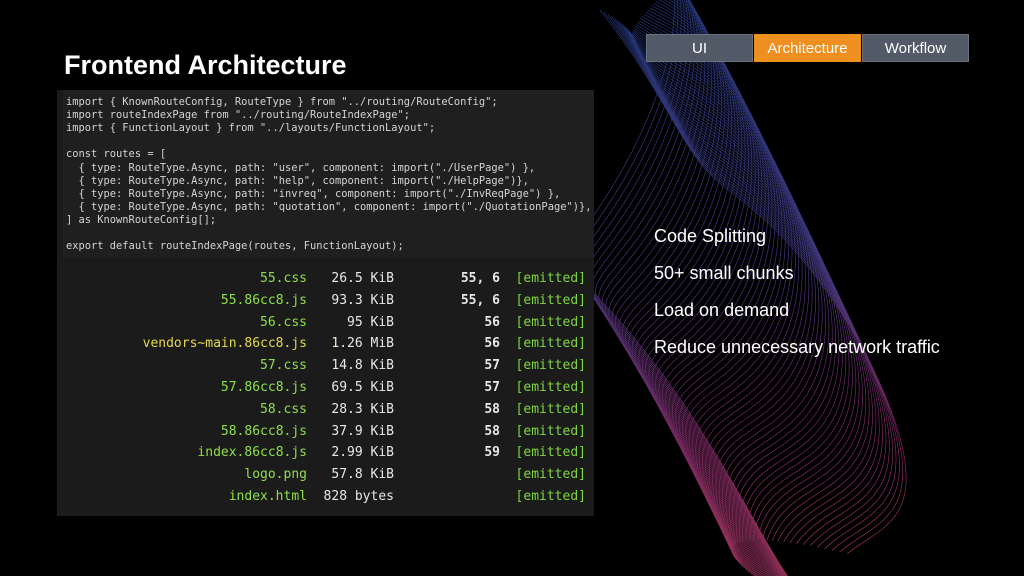 Image resolution: width=1024 pixels, height=576 pixels. What do you see at coordinates (362, 387) in the screenshot?
I see `asset-size: 69.5 KiB` at bounding box center [362, 387].